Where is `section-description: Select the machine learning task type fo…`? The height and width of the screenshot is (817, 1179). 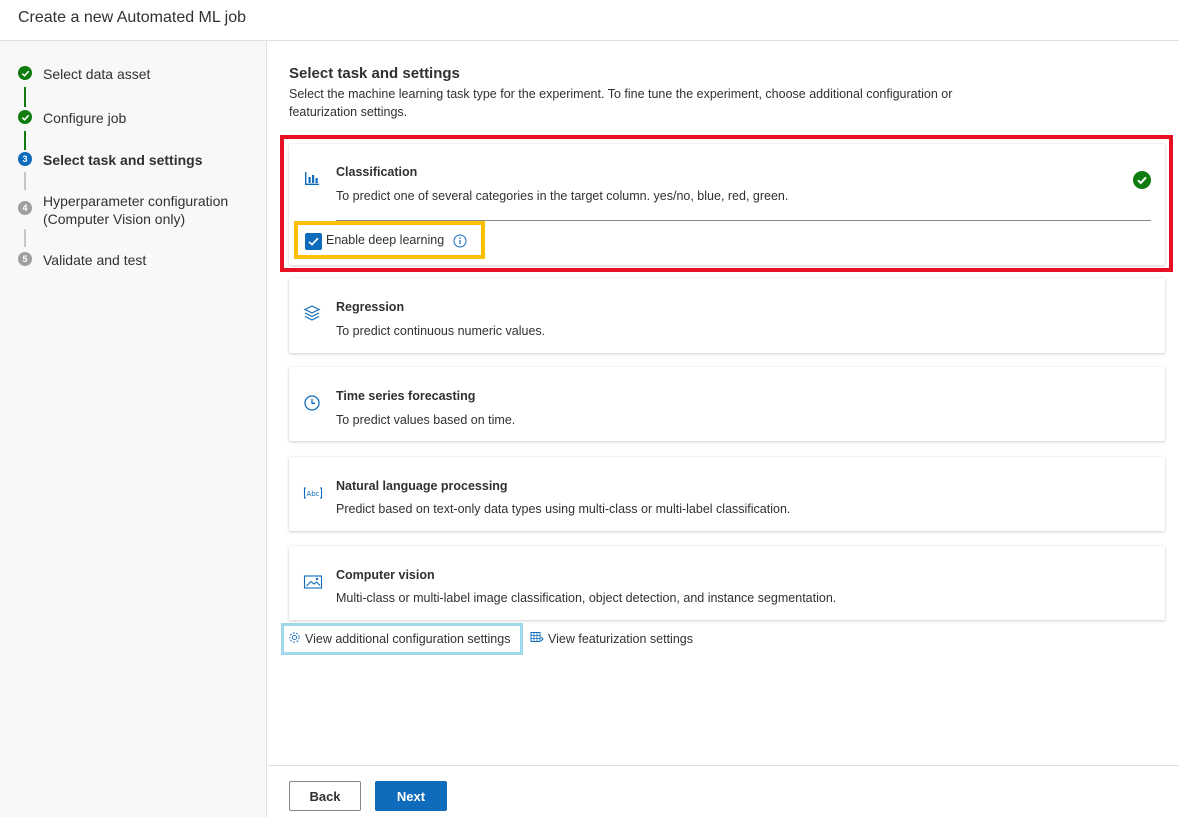
section-description: Select the machine learning task type fo… is located at coordinates (621, 103).